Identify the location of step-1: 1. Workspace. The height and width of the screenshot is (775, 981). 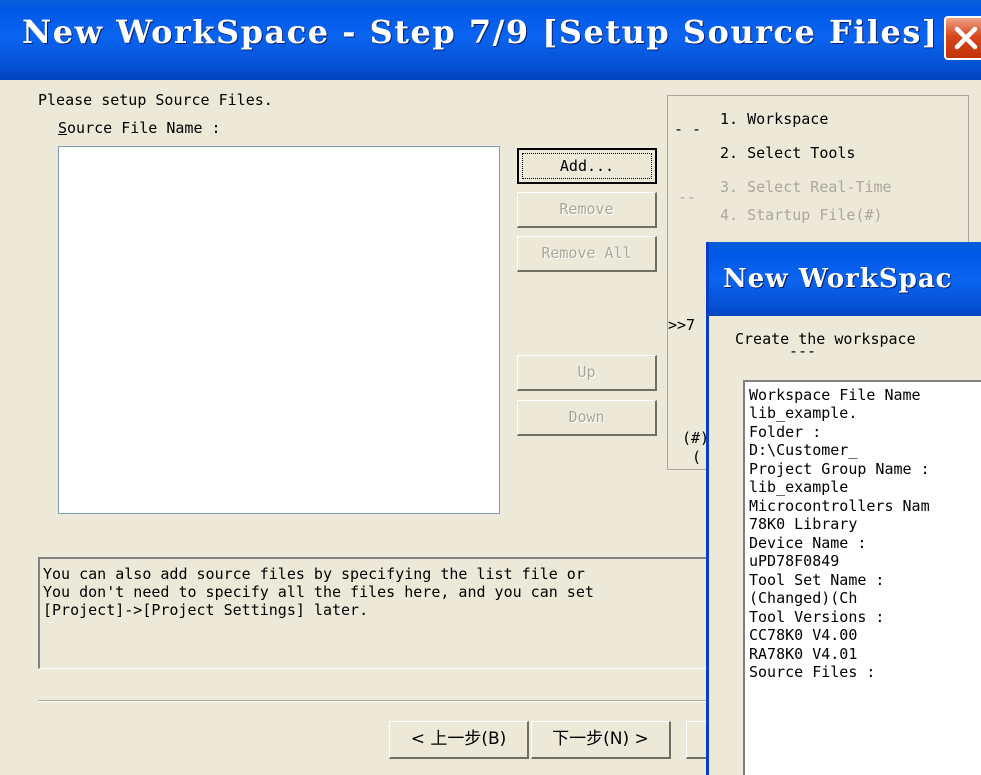
(774, 119).